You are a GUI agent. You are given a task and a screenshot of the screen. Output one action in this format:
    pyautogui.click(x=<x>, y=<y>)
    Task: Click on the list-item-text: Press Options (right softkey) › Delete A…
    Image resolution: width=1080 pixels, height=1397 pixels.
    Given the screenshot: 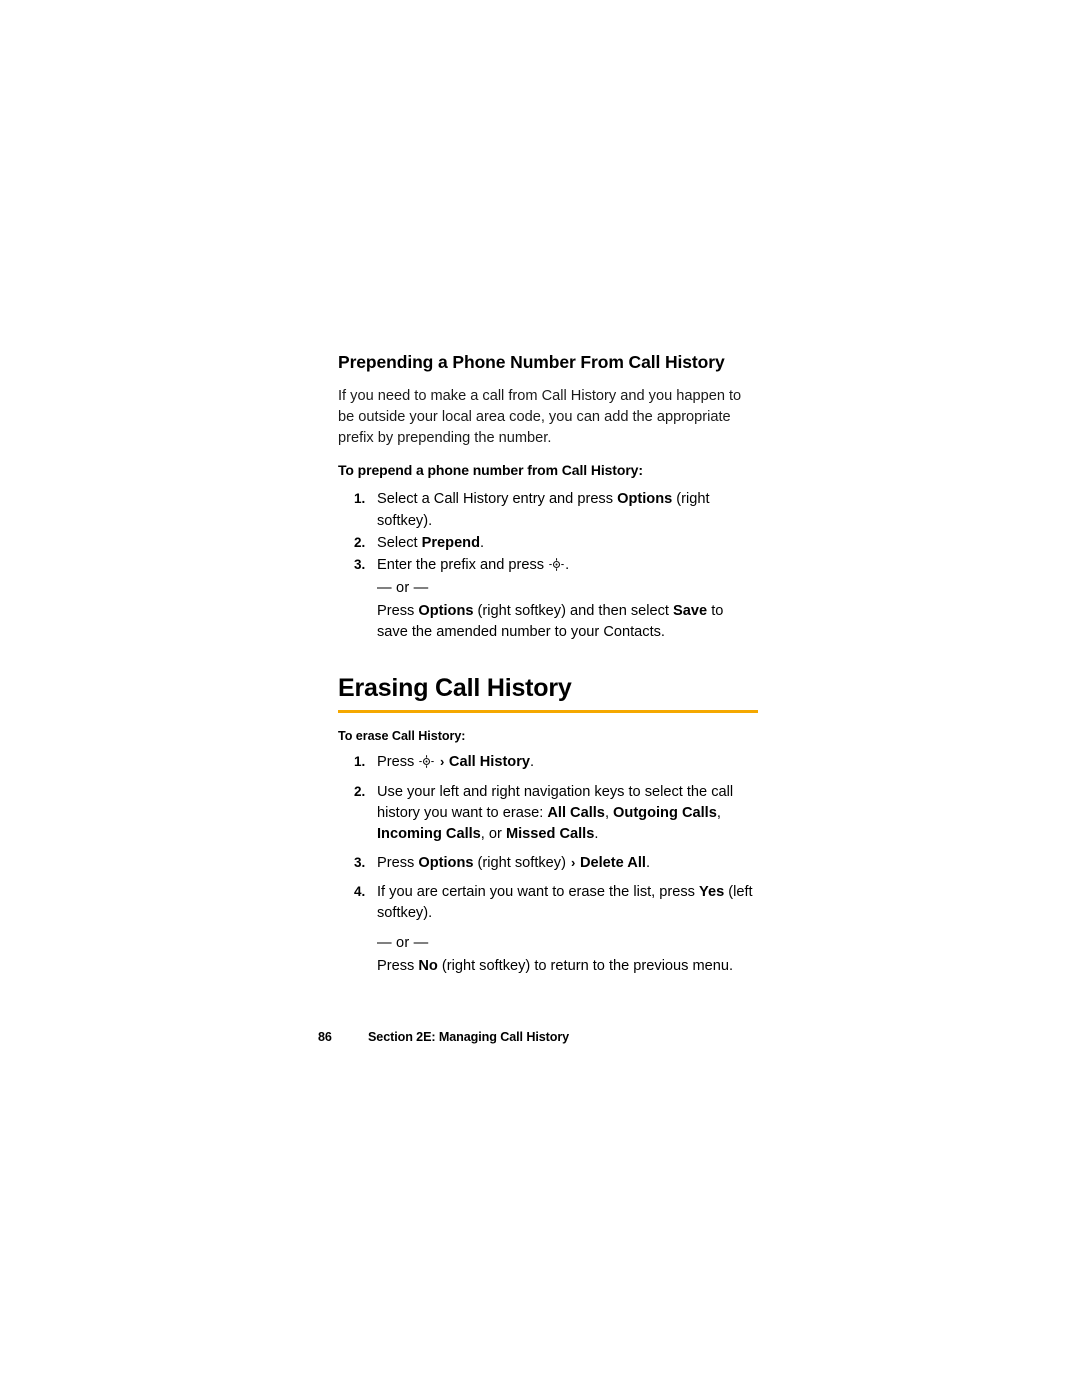 What is the action you would take?
    pyautogui.click(x=513, y=863)
    